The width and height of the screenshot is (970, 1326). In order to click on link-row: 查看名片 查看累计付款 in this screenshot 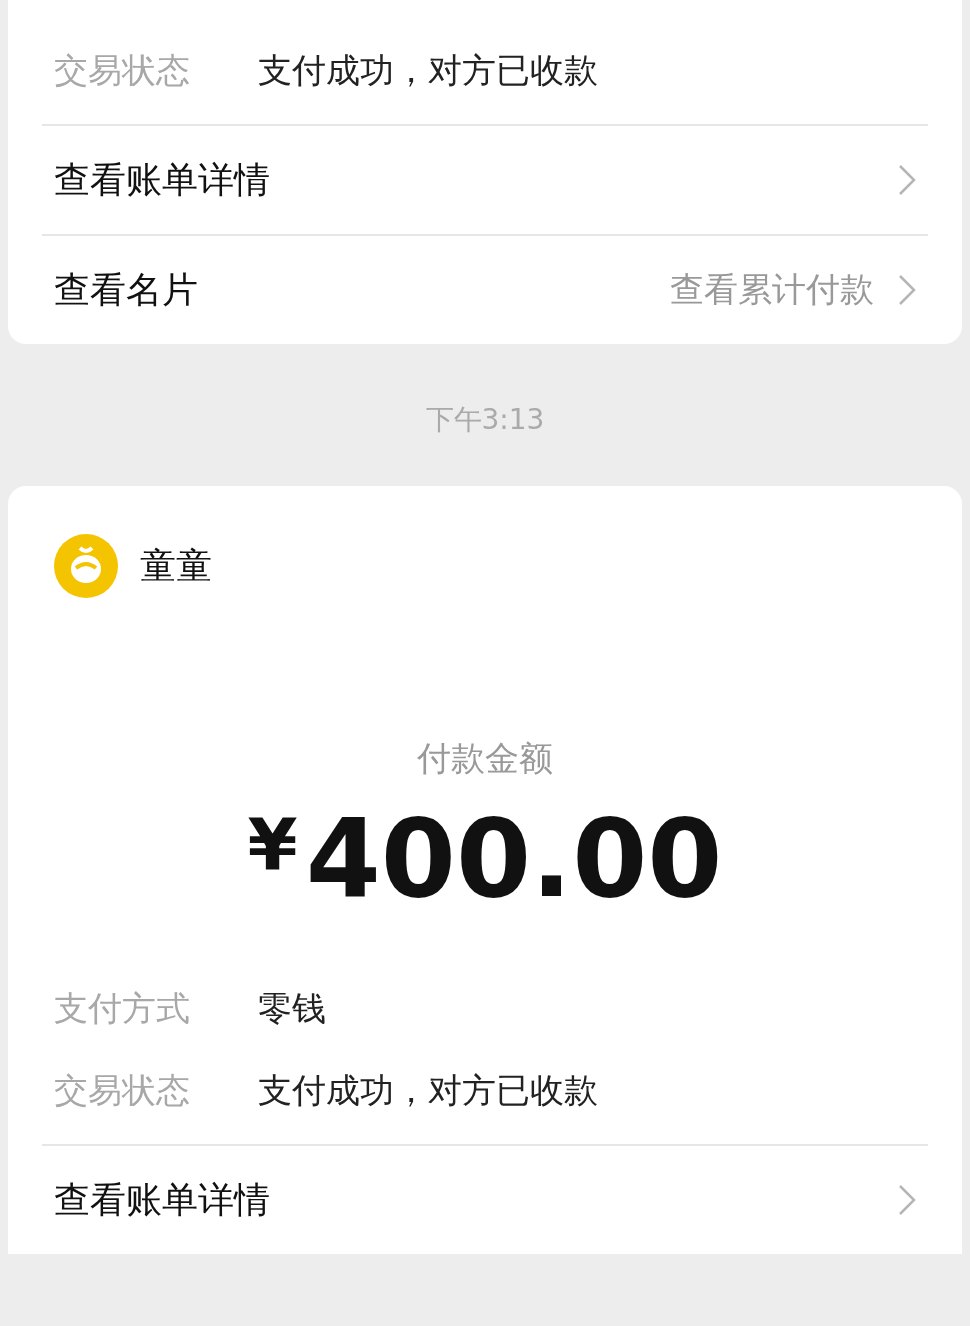, I will do `click(485, 289)`.